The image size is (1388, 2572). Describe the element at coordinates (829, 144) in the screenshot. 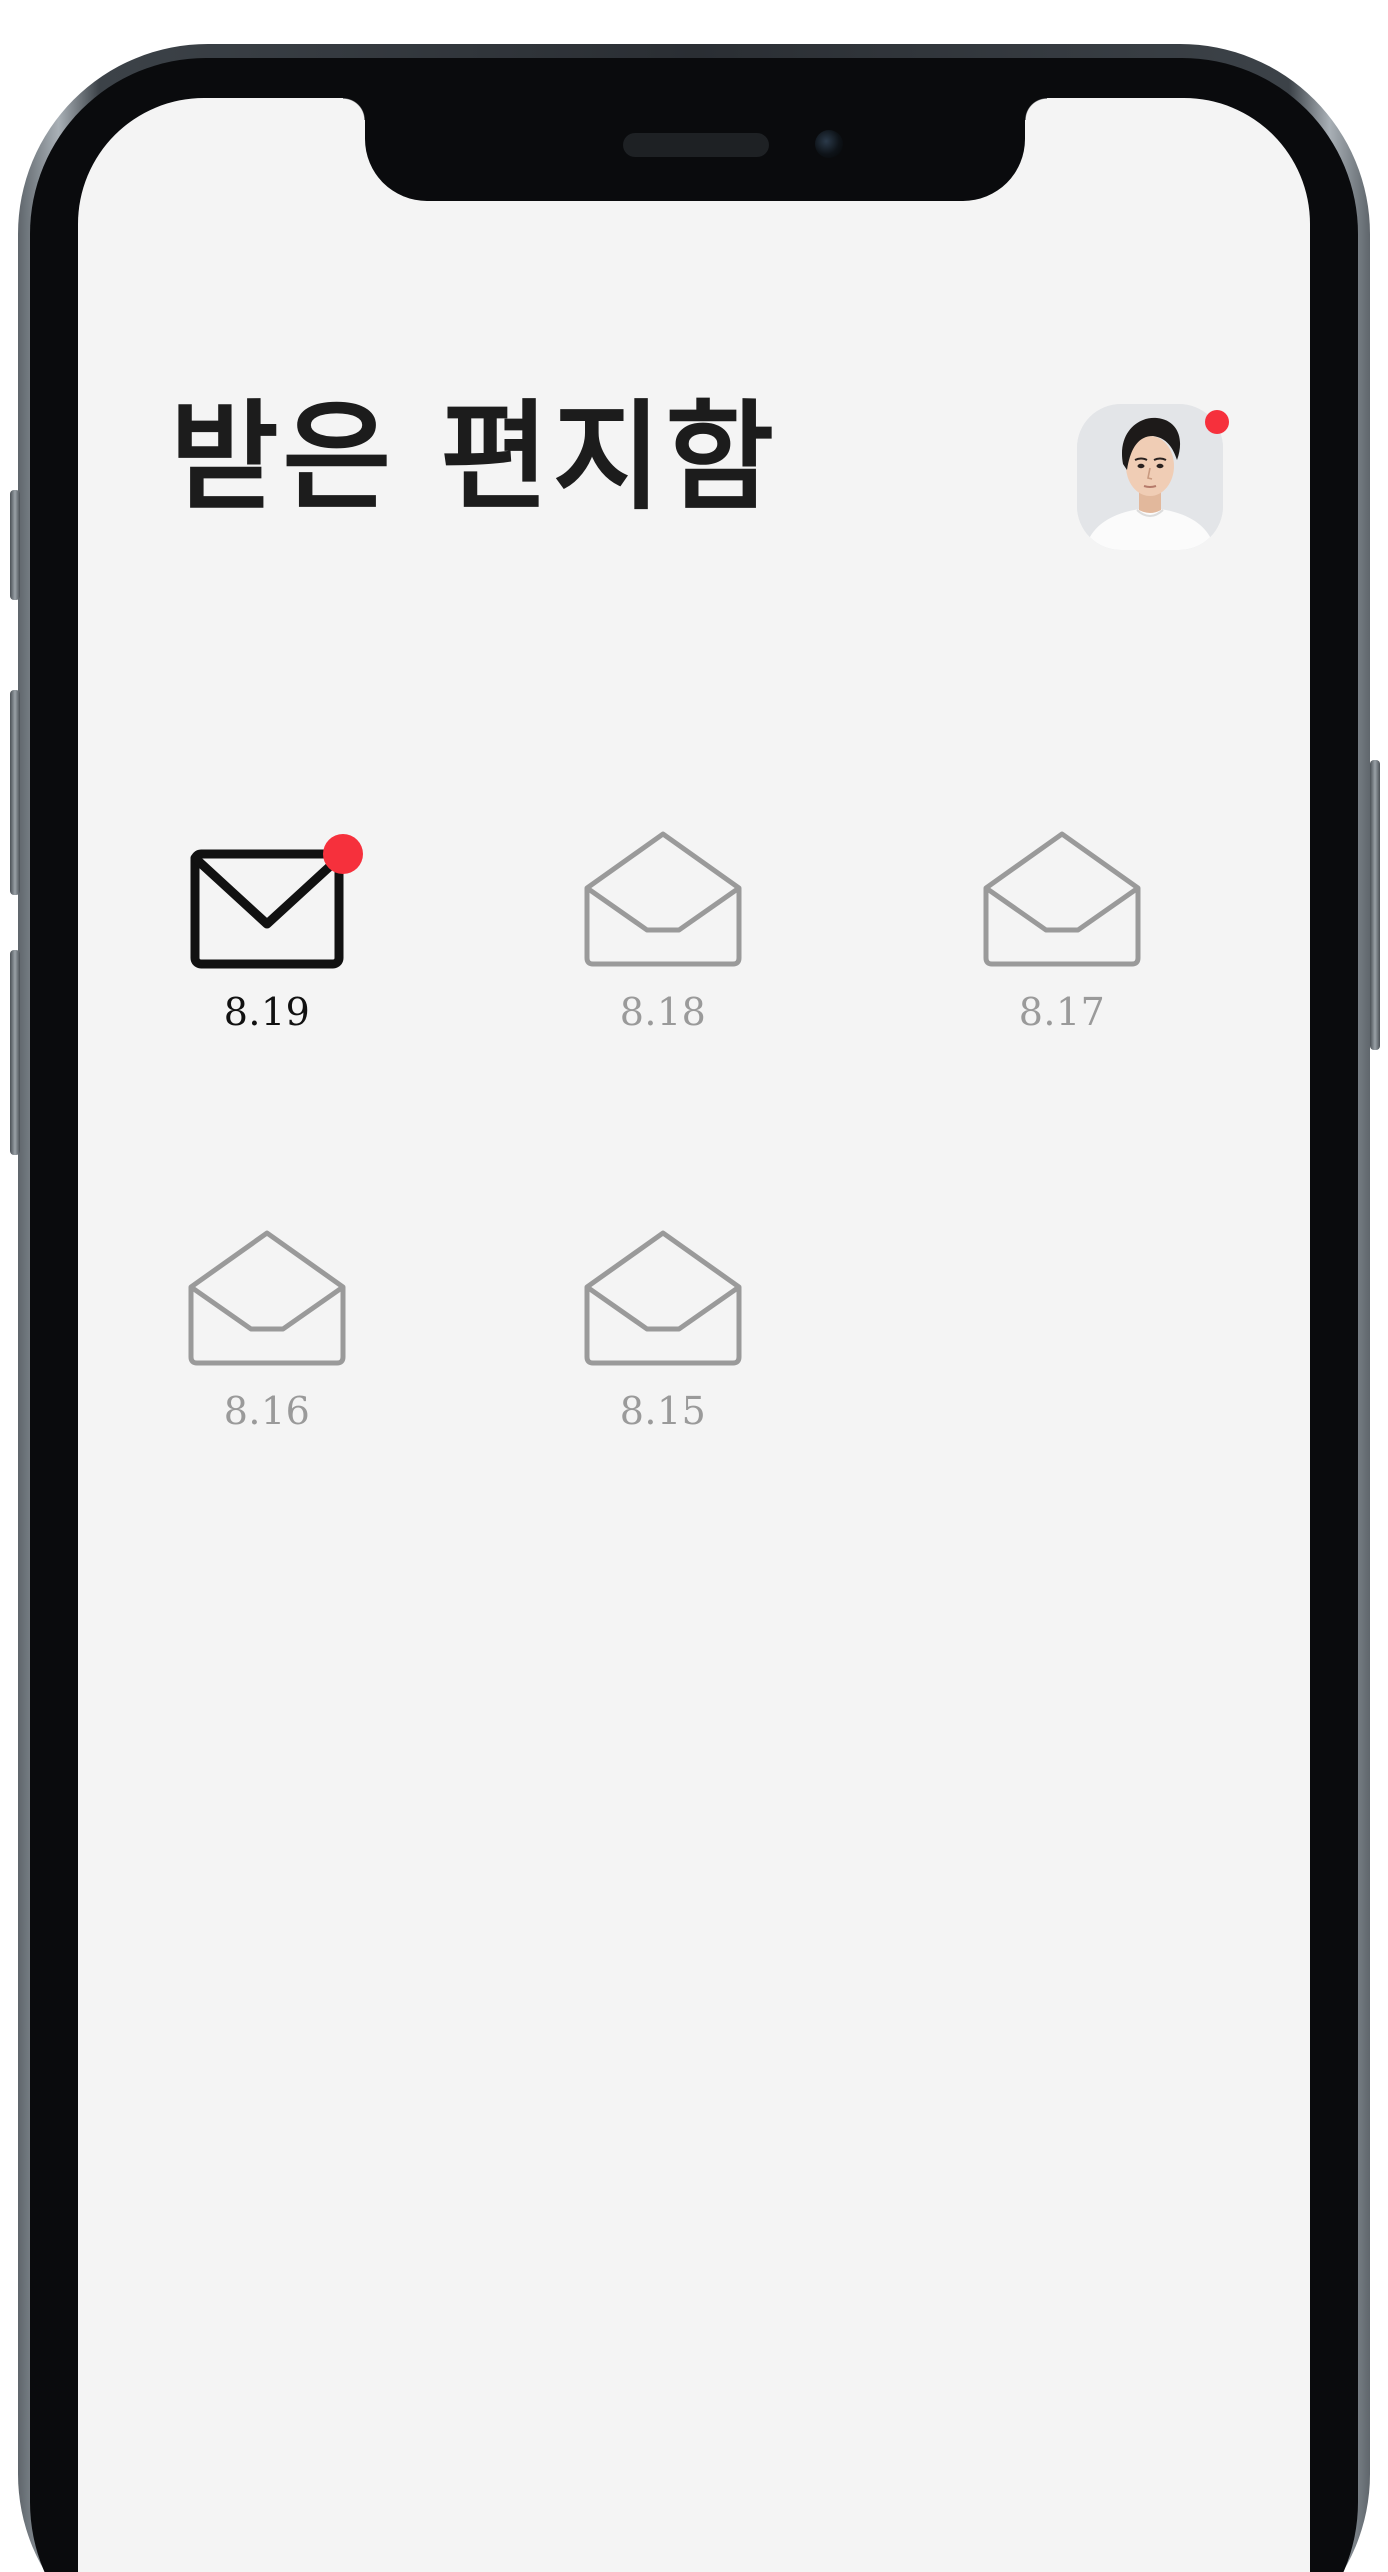

I see `front-camera` at that location.